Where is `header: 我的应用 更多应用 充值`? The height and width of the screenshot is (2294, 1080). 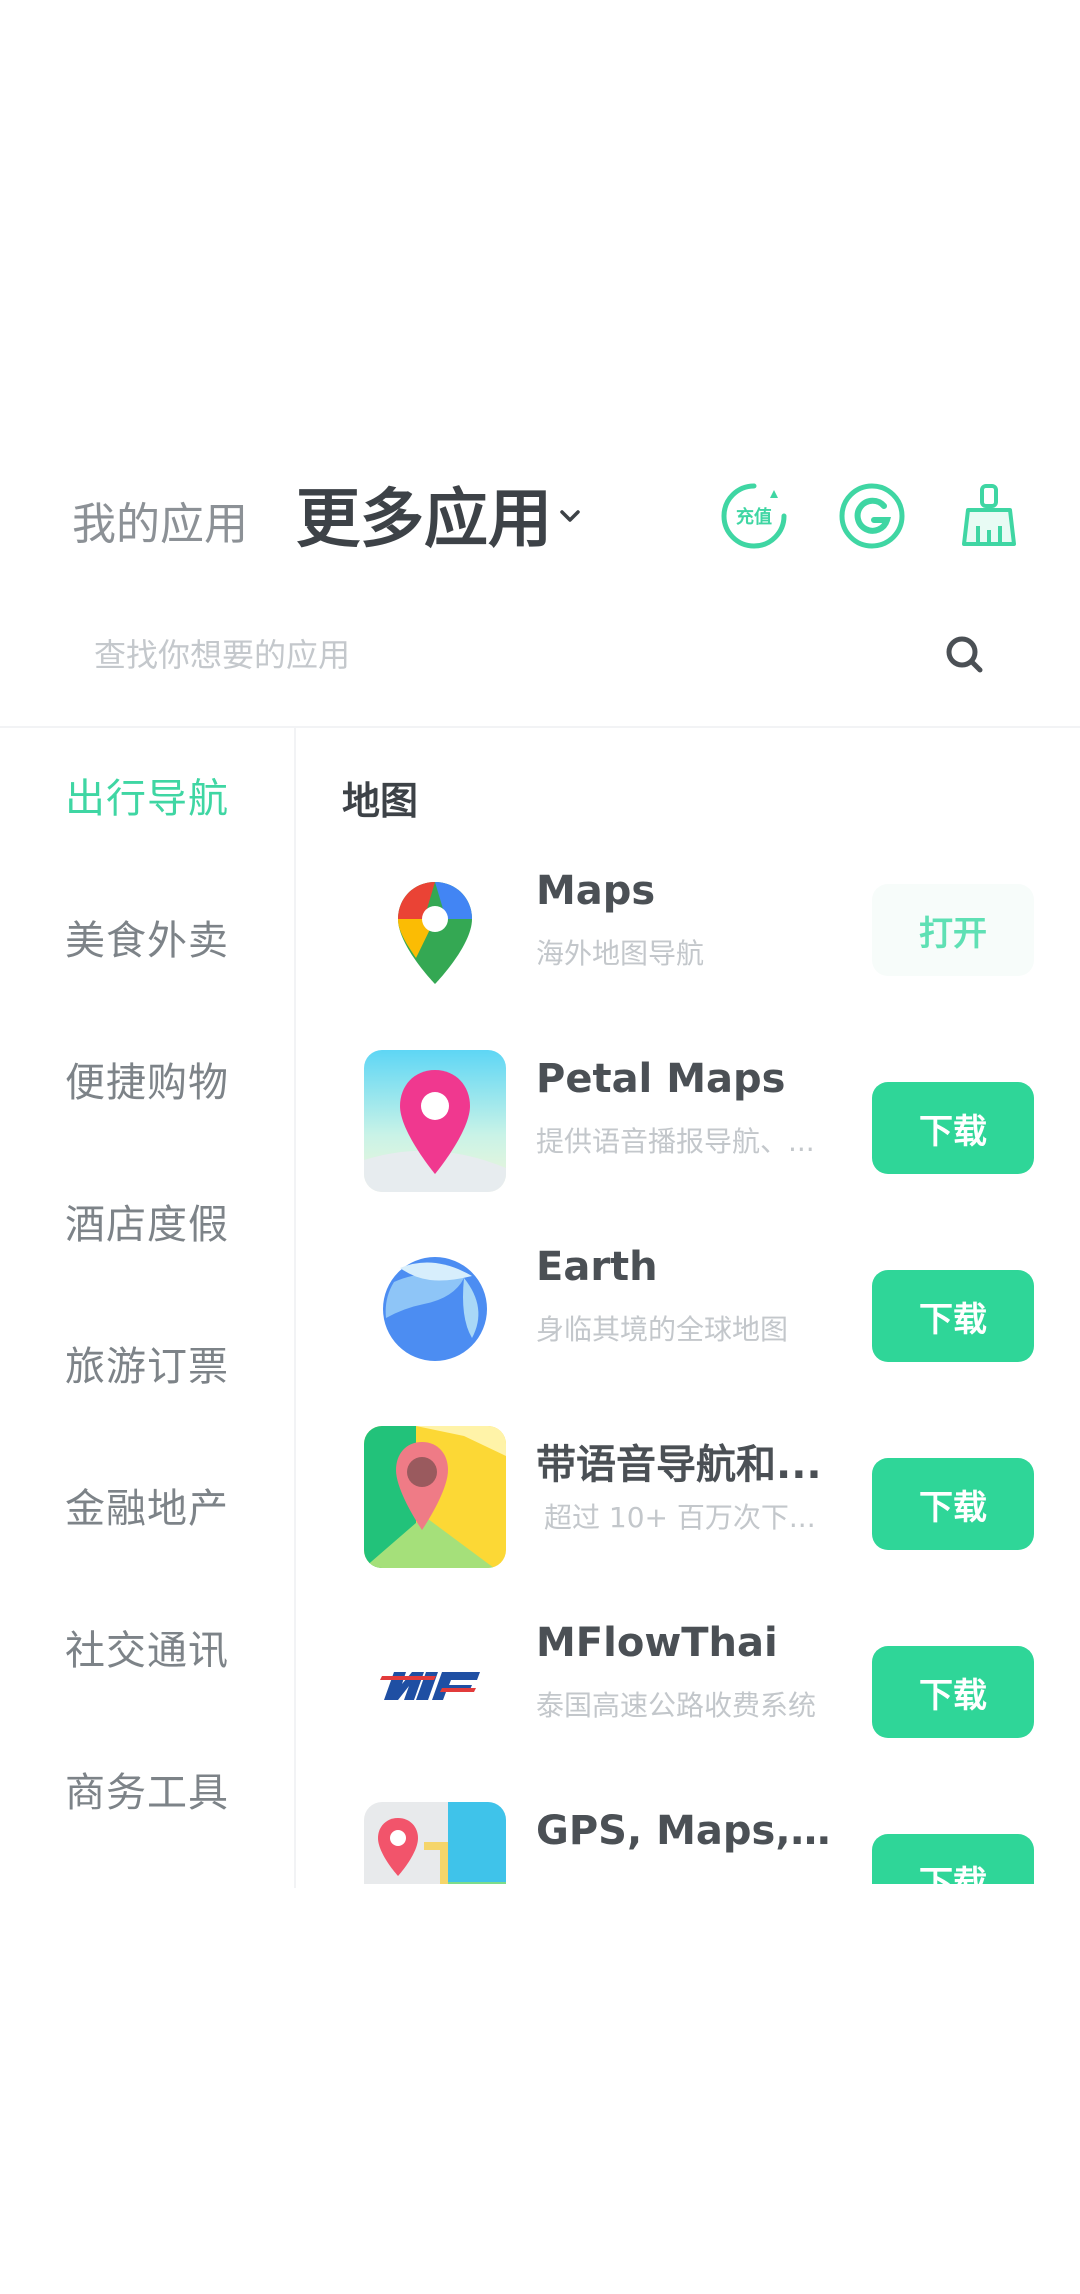 header: 我的应用 更多应用 充值 is located at coordinates (540, 515).